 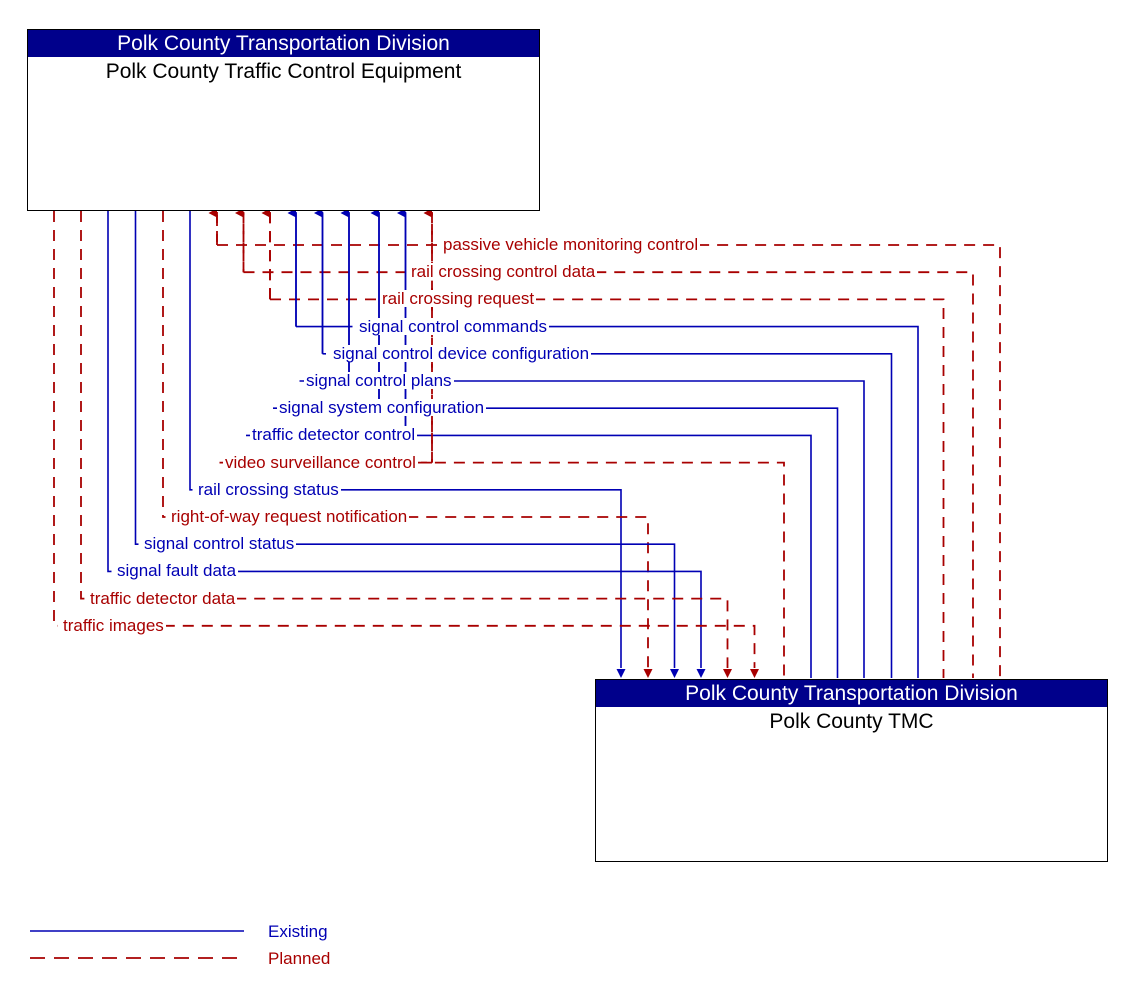 I want to click on flow-label: signal control status, so click(x=219, y=544).